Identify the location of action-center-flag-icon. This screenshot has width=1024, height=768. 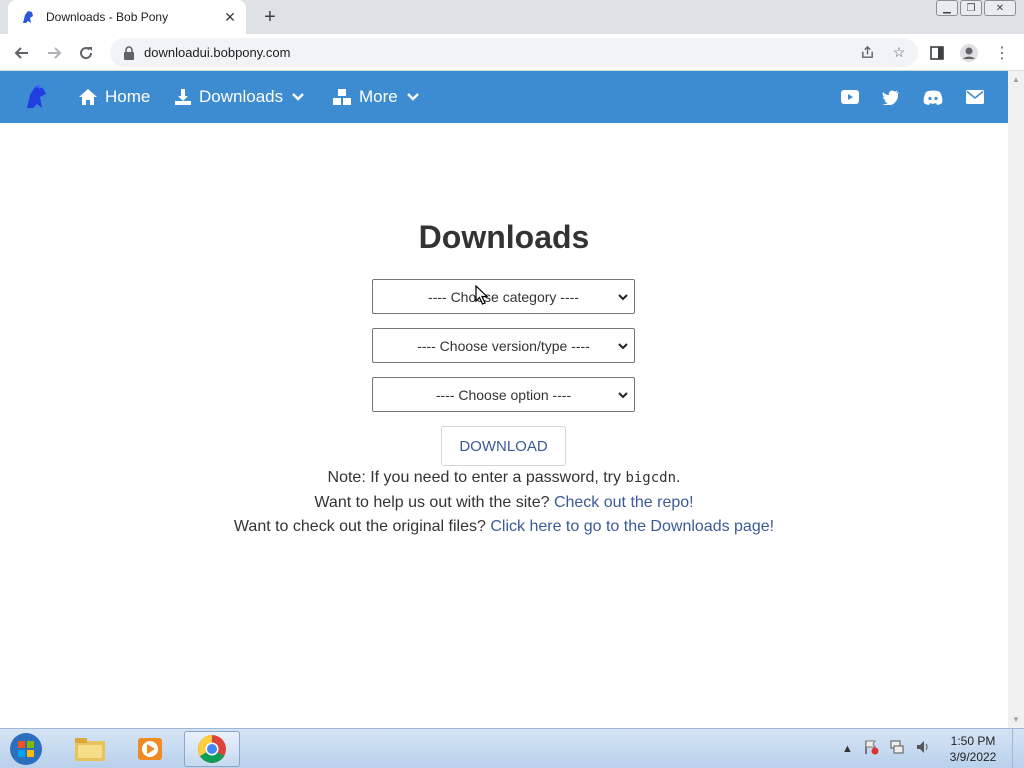
(871, 748).